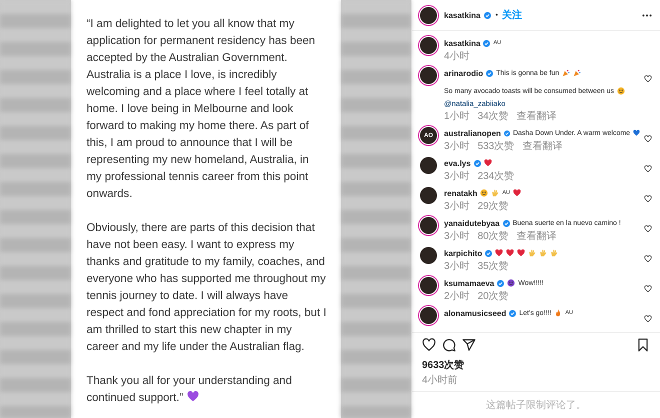 Image resolution: width=660 pixels, height=418 pixels. Describe the element at coordinates (457, 116) in the screenshot. I see `comment-meta: 1小时` at that location.